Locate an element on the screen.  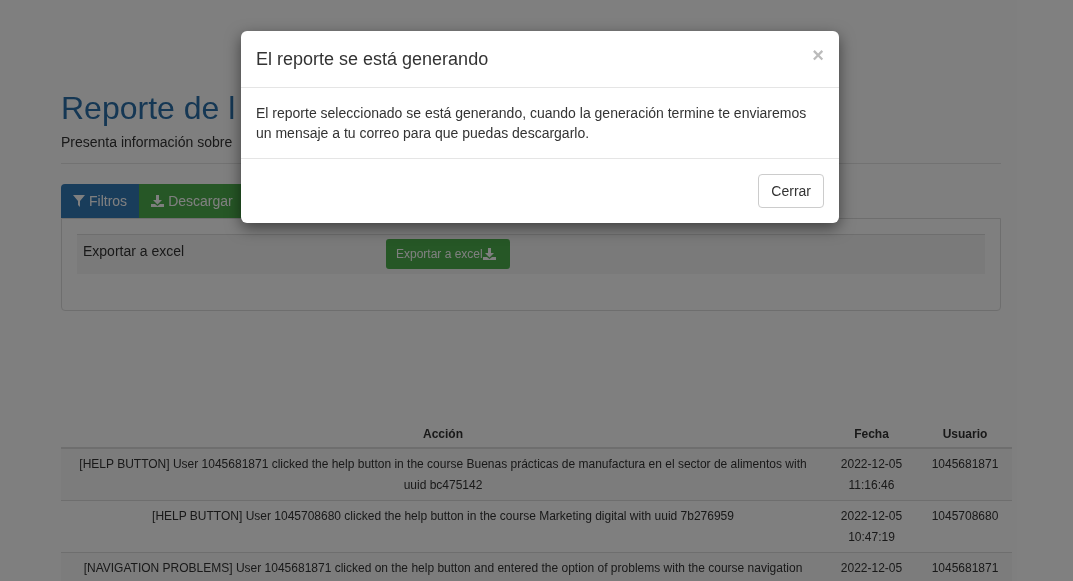
close-dialog-button: Cerrar is located at coordinates (791, 191).